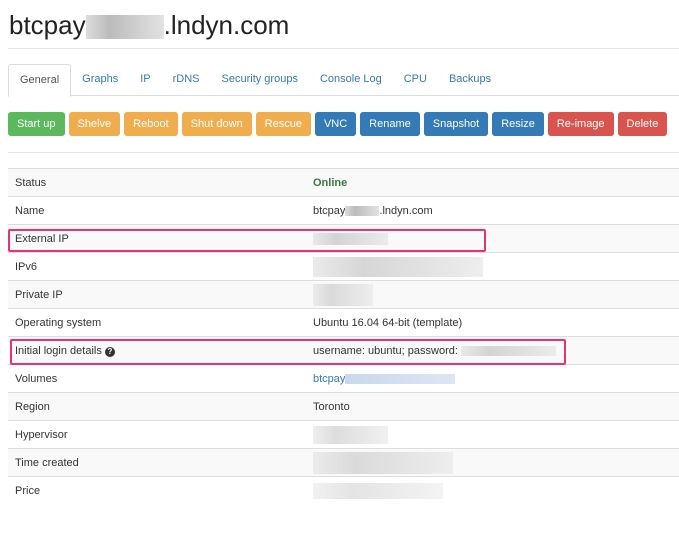 This screenshot has height=556, width=679. Describe the element at coordinates (160, 378) in the screenshot. I see `row-label: Volumes` at that location.